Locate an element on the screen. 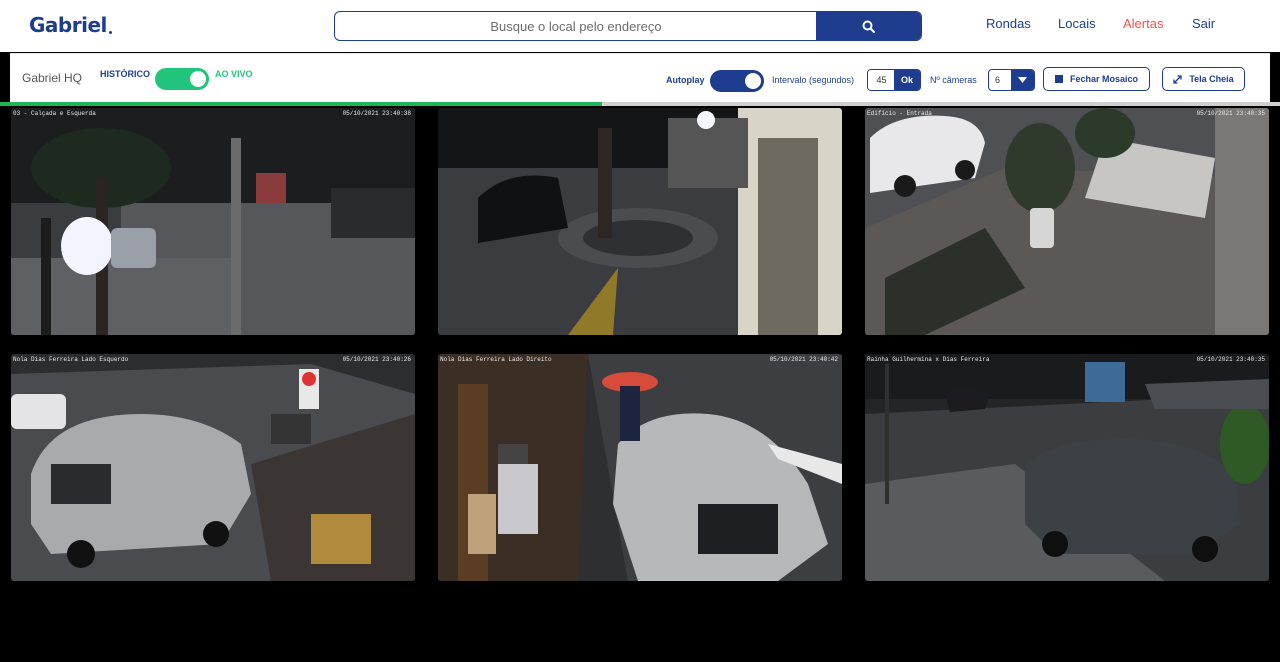  chevron-down-icon is located at coordinates (1022, 80).